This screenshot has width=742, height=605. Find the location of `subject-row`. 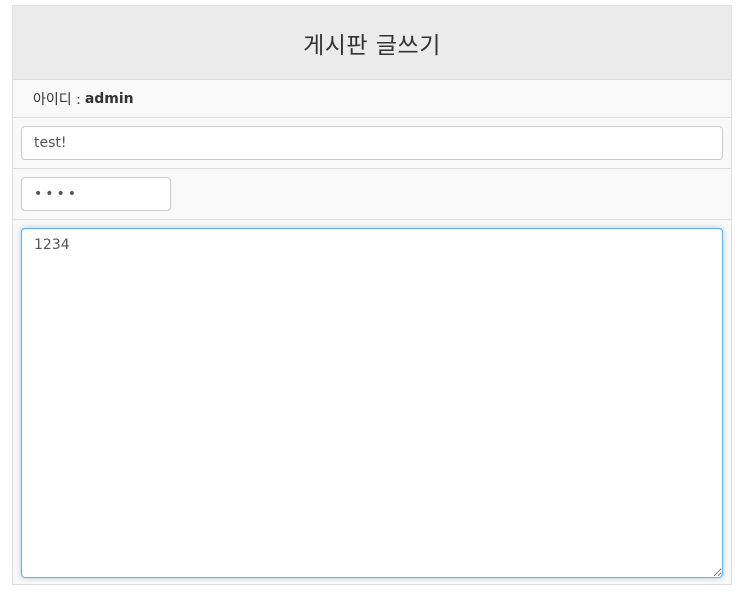

subject-row is located at coordinates (372, 143).